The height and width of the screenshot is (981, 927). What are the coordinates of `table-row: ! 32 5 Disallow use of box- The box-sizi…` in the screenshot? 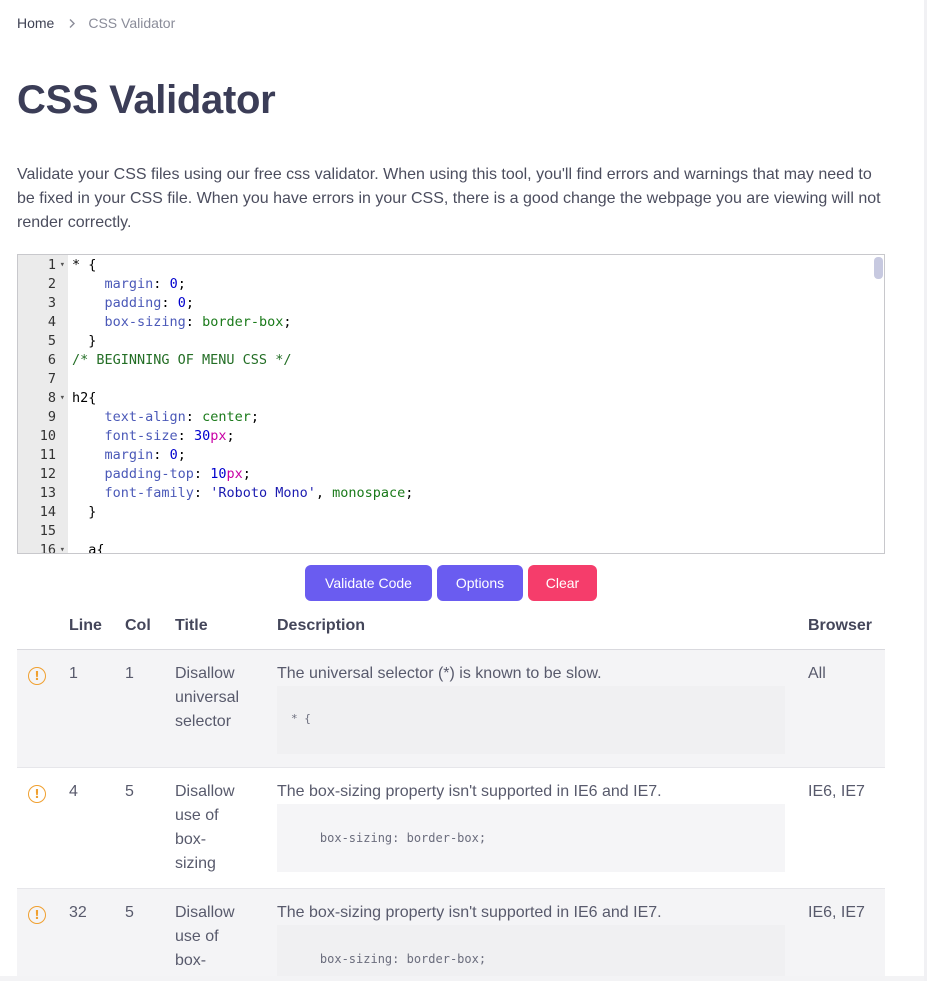 It's located at (451, 935).